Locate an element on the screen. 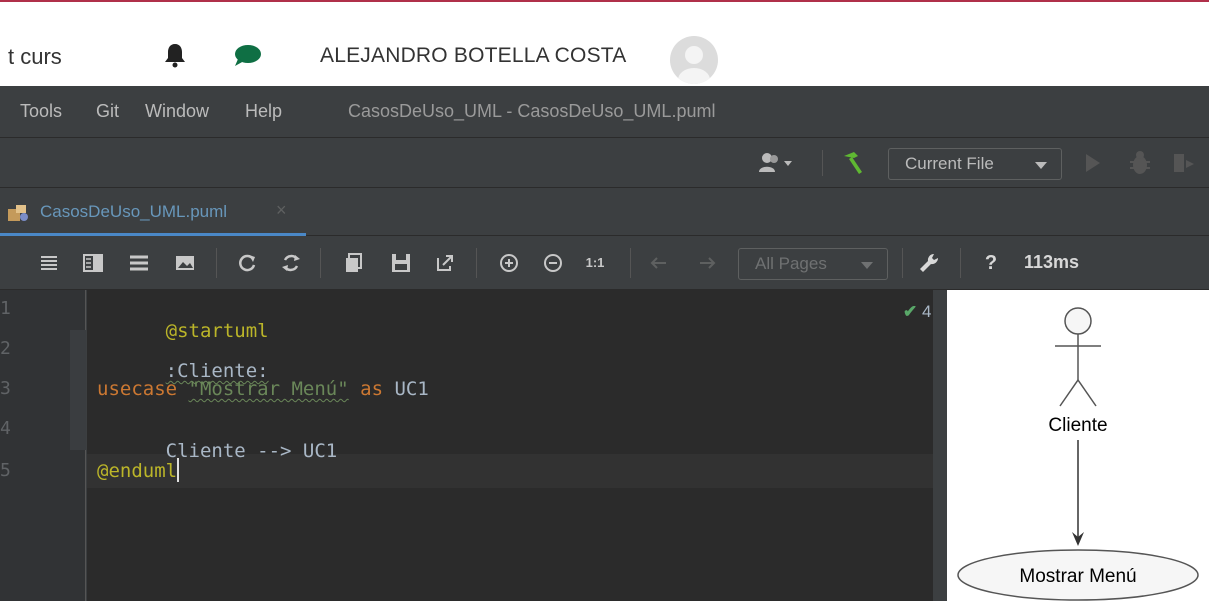 Image resolution: width=1209 pixels, height=601 pixels. window-title: CasosDeUso_UML - CasosDeUso_UML.puml is located at coordinates (532, 111).